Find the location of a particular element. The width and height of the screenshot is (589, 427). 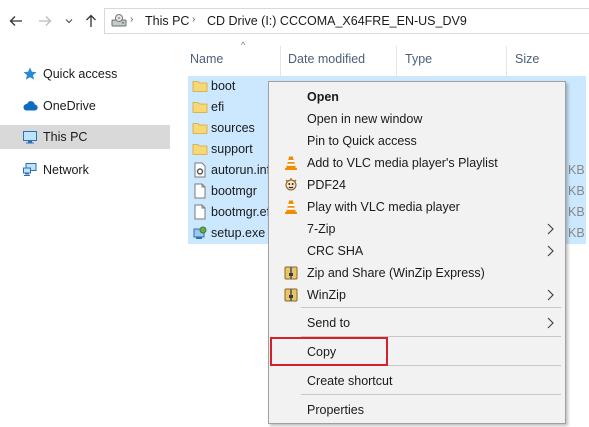

address-segment-this-pc: This PC is located at coordinates (167, 21).